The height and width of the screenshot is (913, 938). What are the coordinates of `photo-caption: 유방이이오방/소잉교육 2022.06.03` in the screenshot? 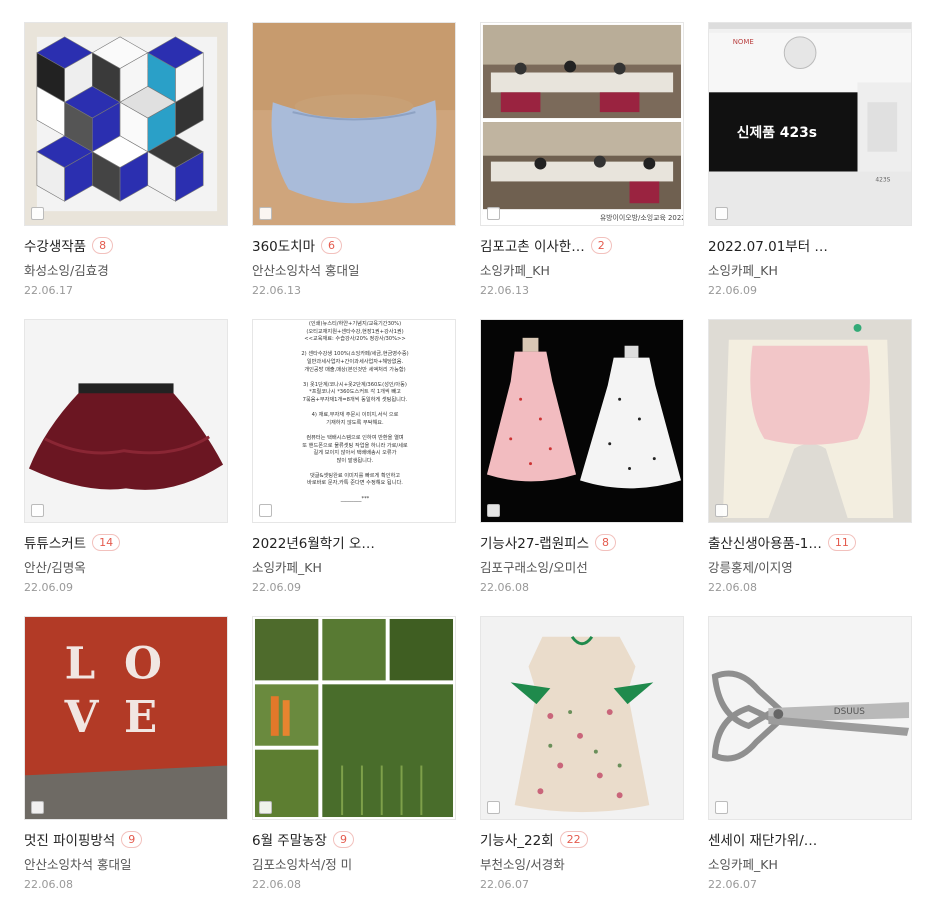 It's located at (641, 217).